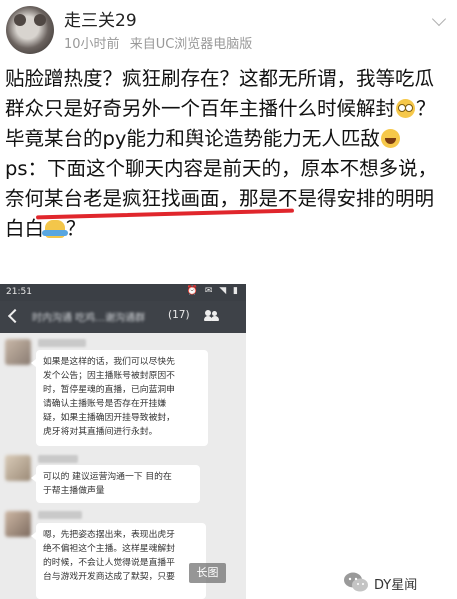 This screenshot has height=599, width=457. I want to click on post-meta: 10小时前 来自UC浏览器电脑版, so click(158, 42).